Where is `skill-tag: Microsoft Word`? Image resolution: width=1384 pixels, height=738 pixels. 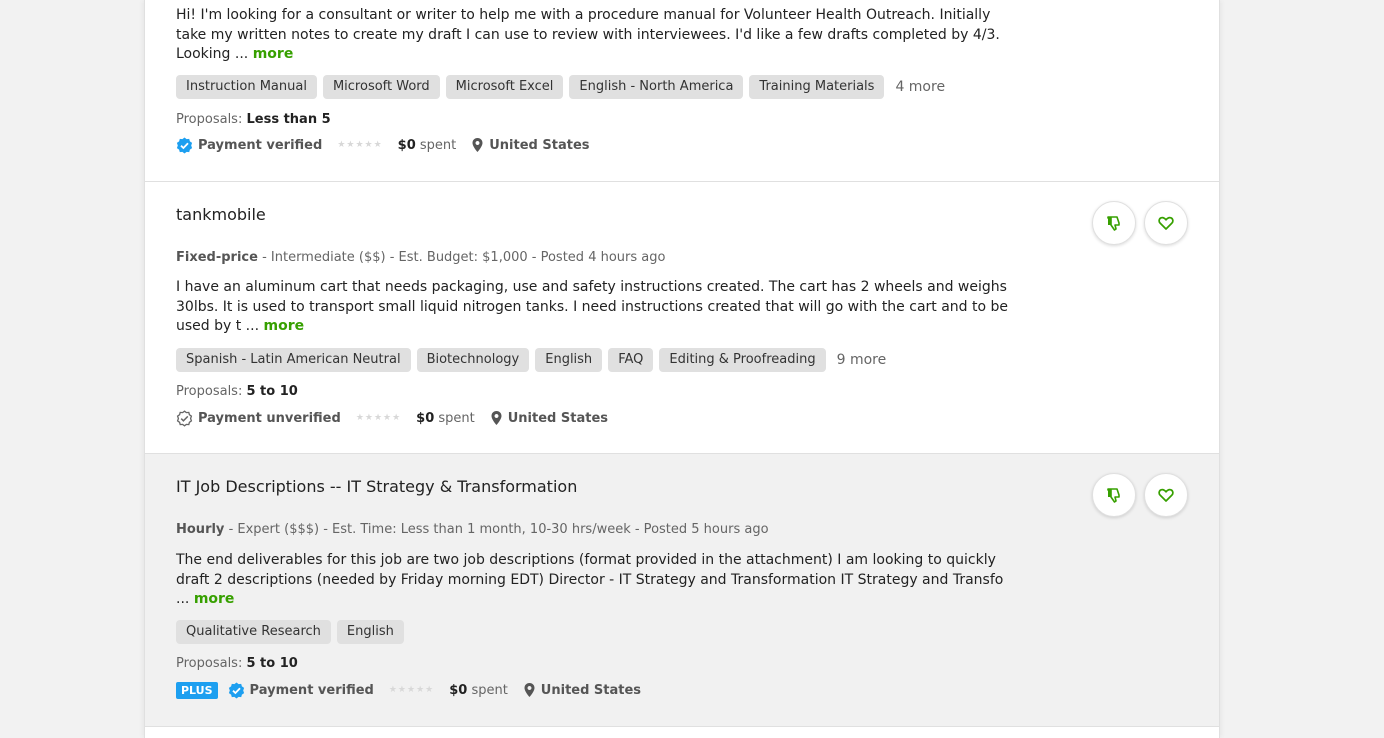
skill-tag: Microsoft Word is located at coordinates (381, 87).